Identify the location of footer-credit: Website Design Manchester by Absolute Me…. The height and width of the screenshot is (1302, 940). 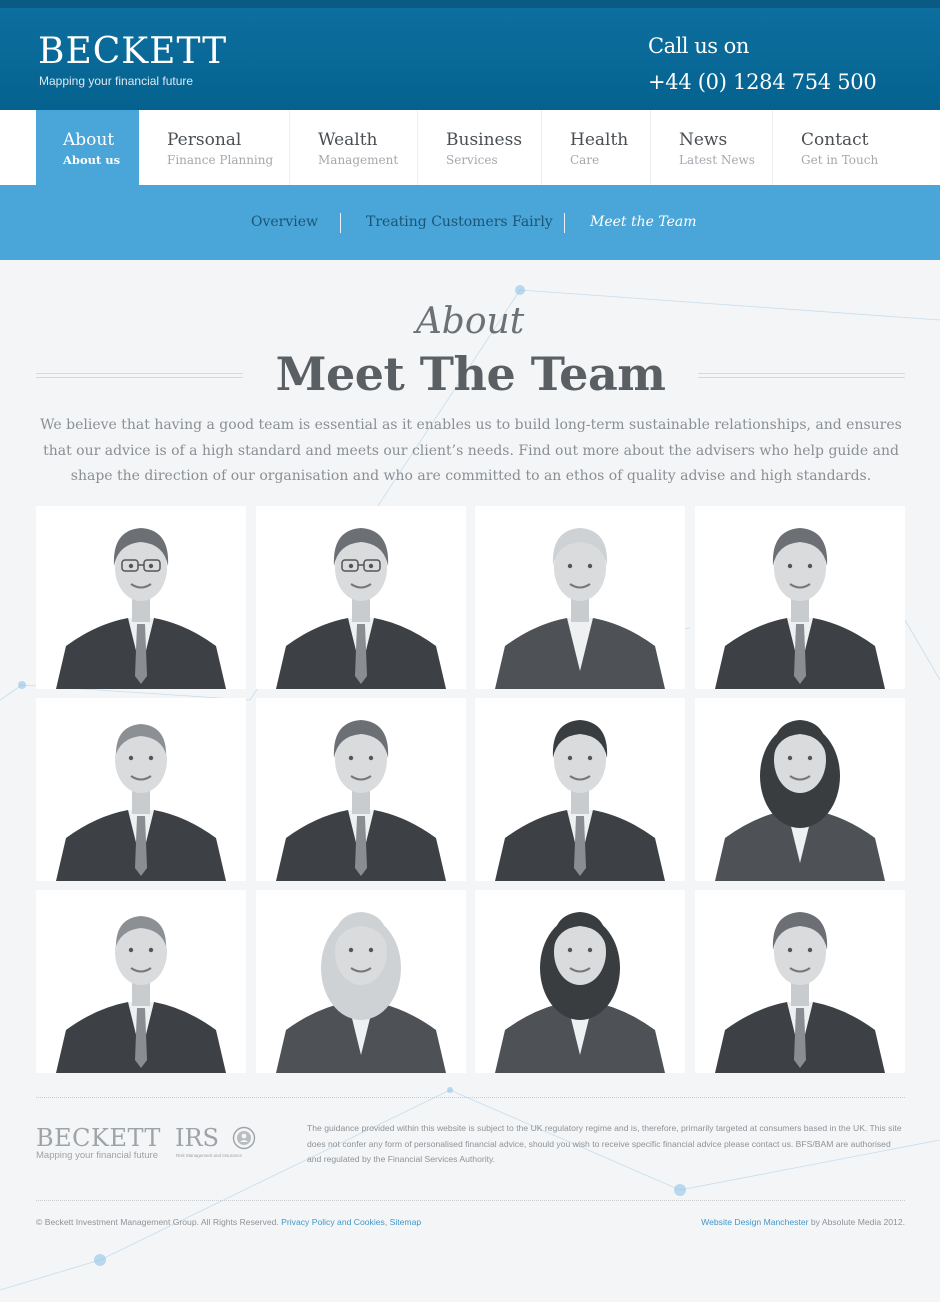
(803, 1222).